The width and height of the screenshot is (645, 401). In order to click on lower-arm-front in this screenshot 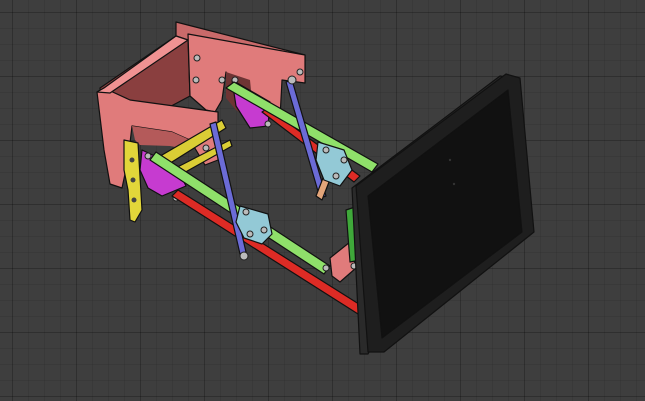, I will do `click(267, 252)`.